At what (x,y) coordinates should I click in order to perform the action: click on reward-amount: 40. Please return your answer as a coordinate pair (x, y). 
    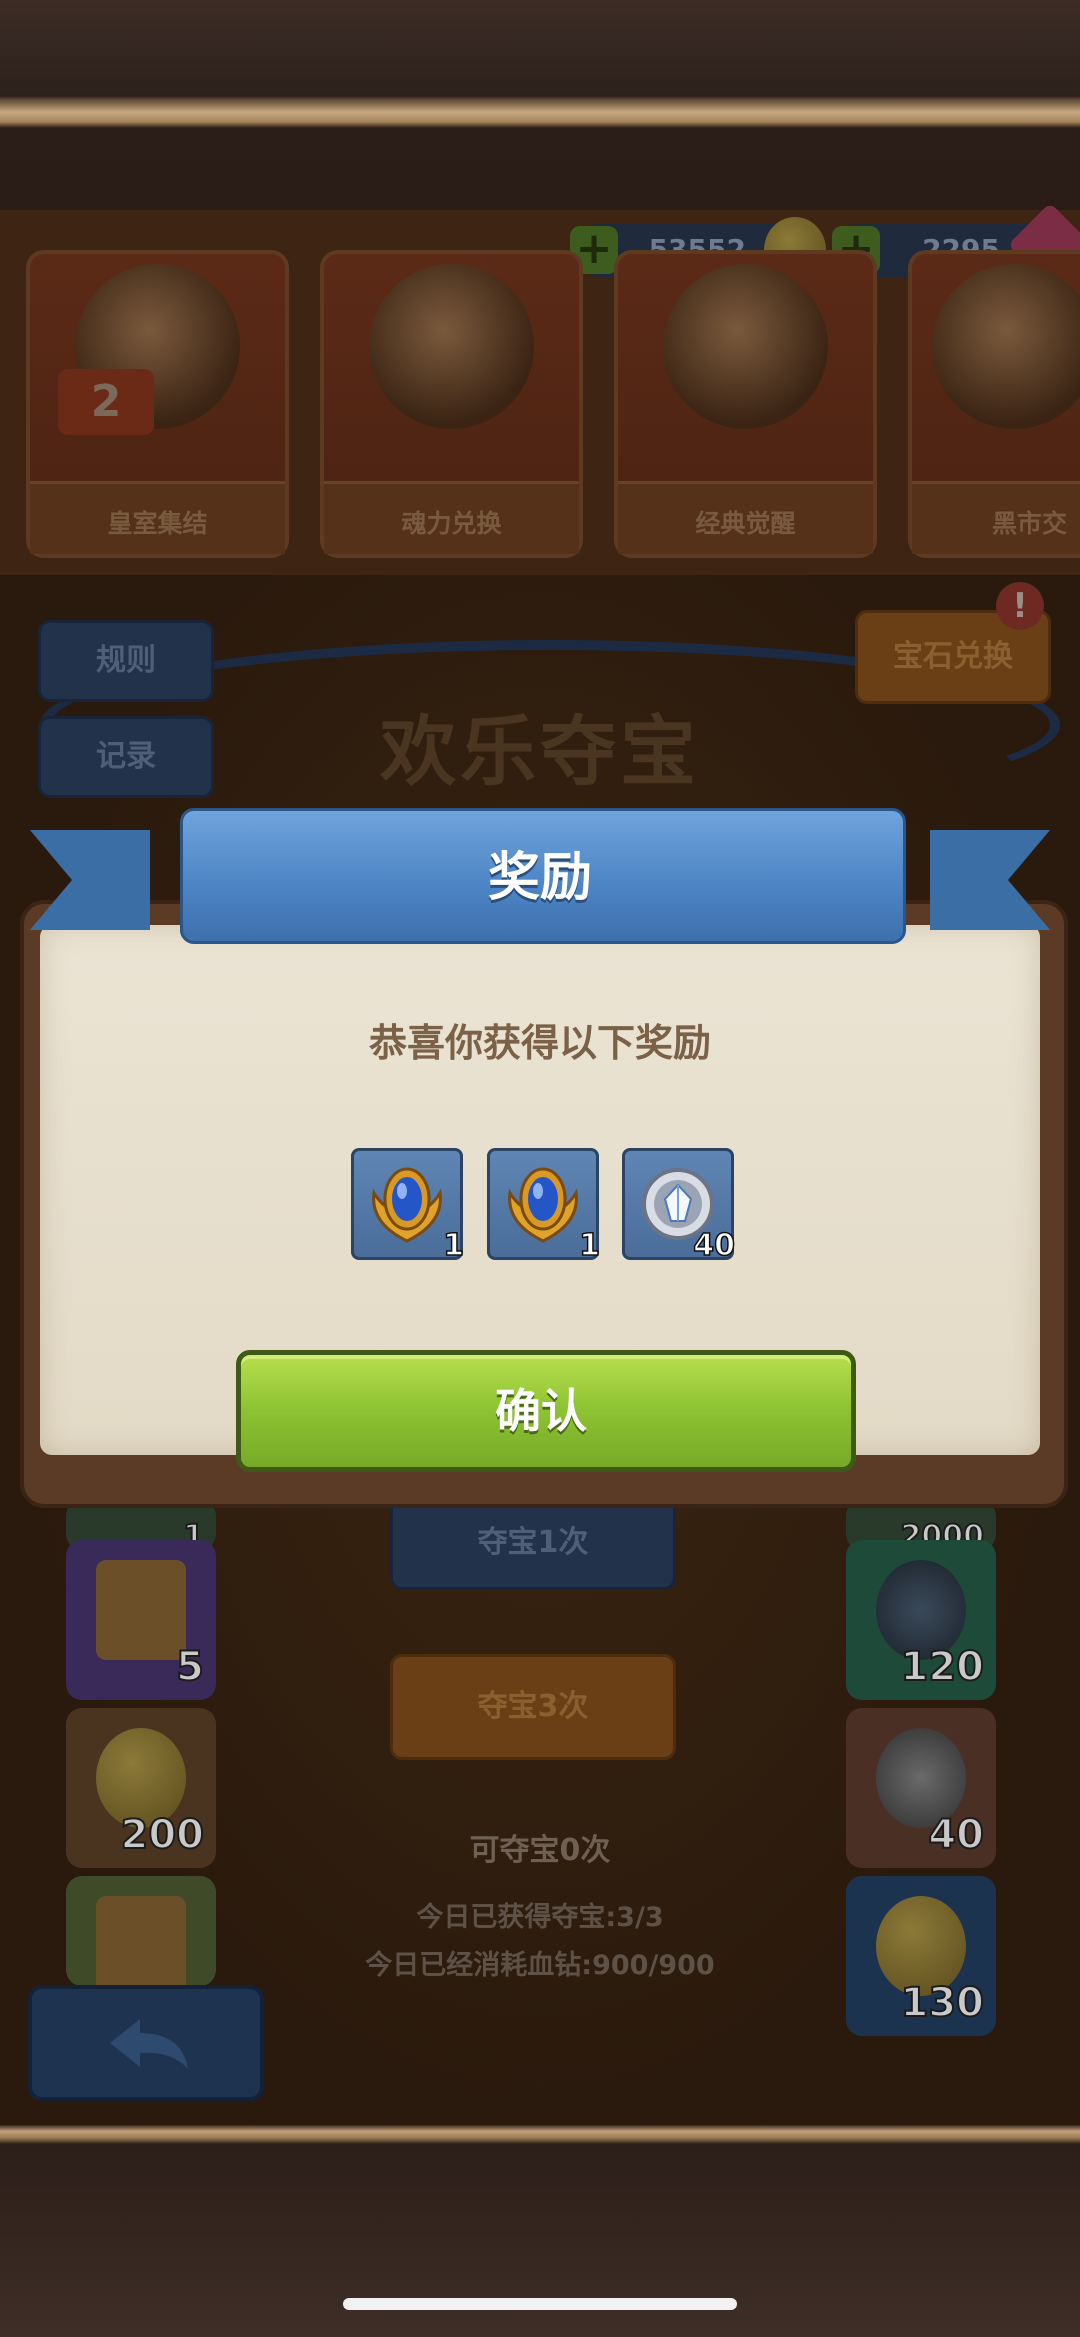
    Looking at the image, I should click on (956, 1835).